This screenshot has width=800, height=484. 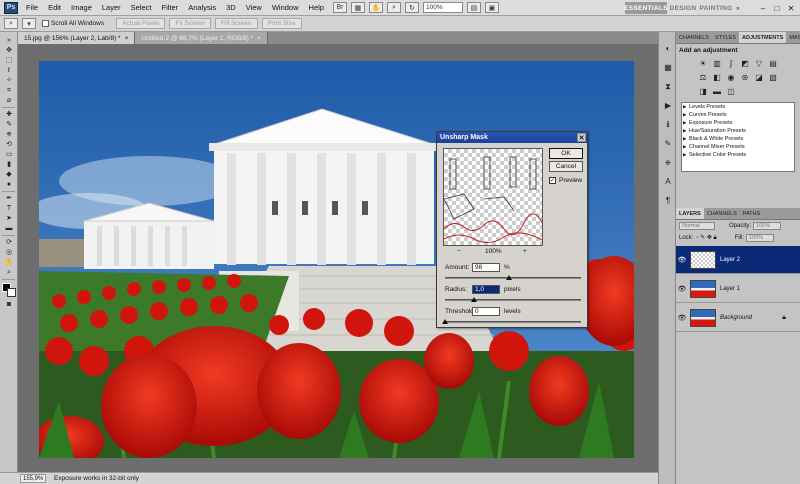 What do you see at coordinates (357, 7) in the screenshot?
I see `grid-icon: ▦` at bounding box center [357, 7].